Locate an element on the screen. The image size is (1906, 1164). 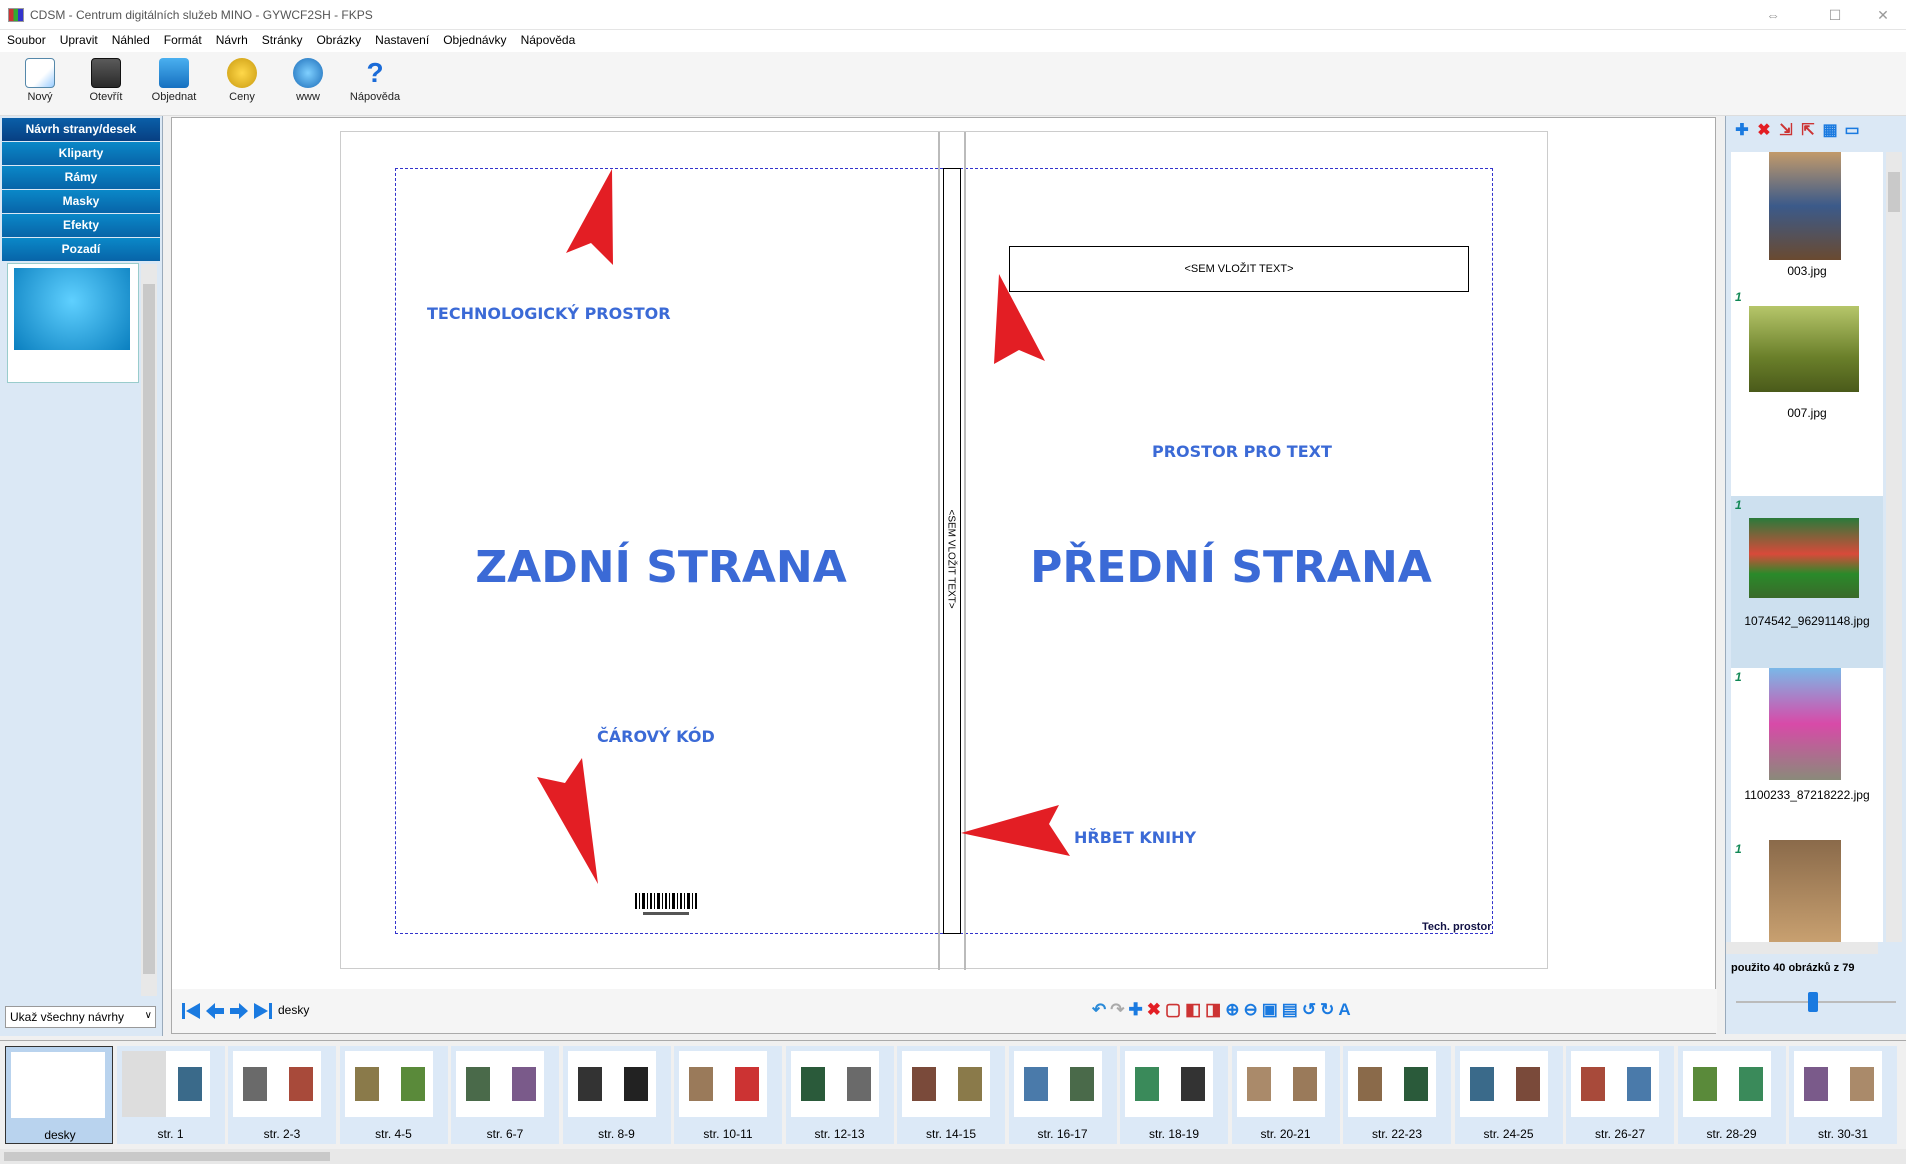
arrow-tech-space is located at coordinates (589, 217).